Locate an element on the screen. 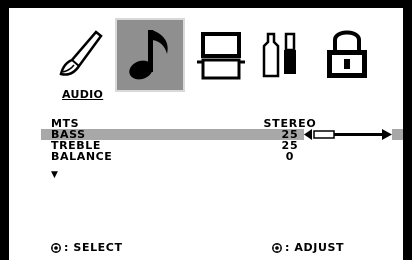 The image size is (412, 260). select-hint-label: : SELECT is located at coordinates (93, 247).